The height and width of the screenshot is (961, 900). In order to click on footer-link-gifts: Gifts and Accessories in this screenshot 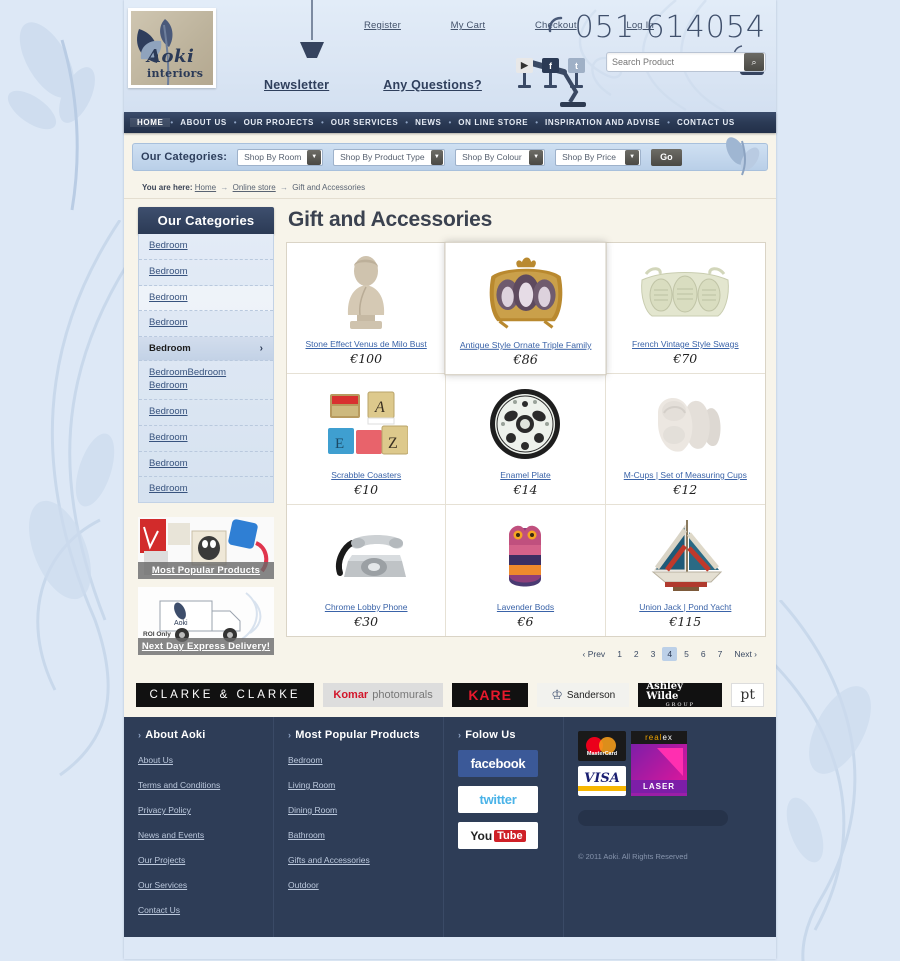, I will do `click(329, 860)`.